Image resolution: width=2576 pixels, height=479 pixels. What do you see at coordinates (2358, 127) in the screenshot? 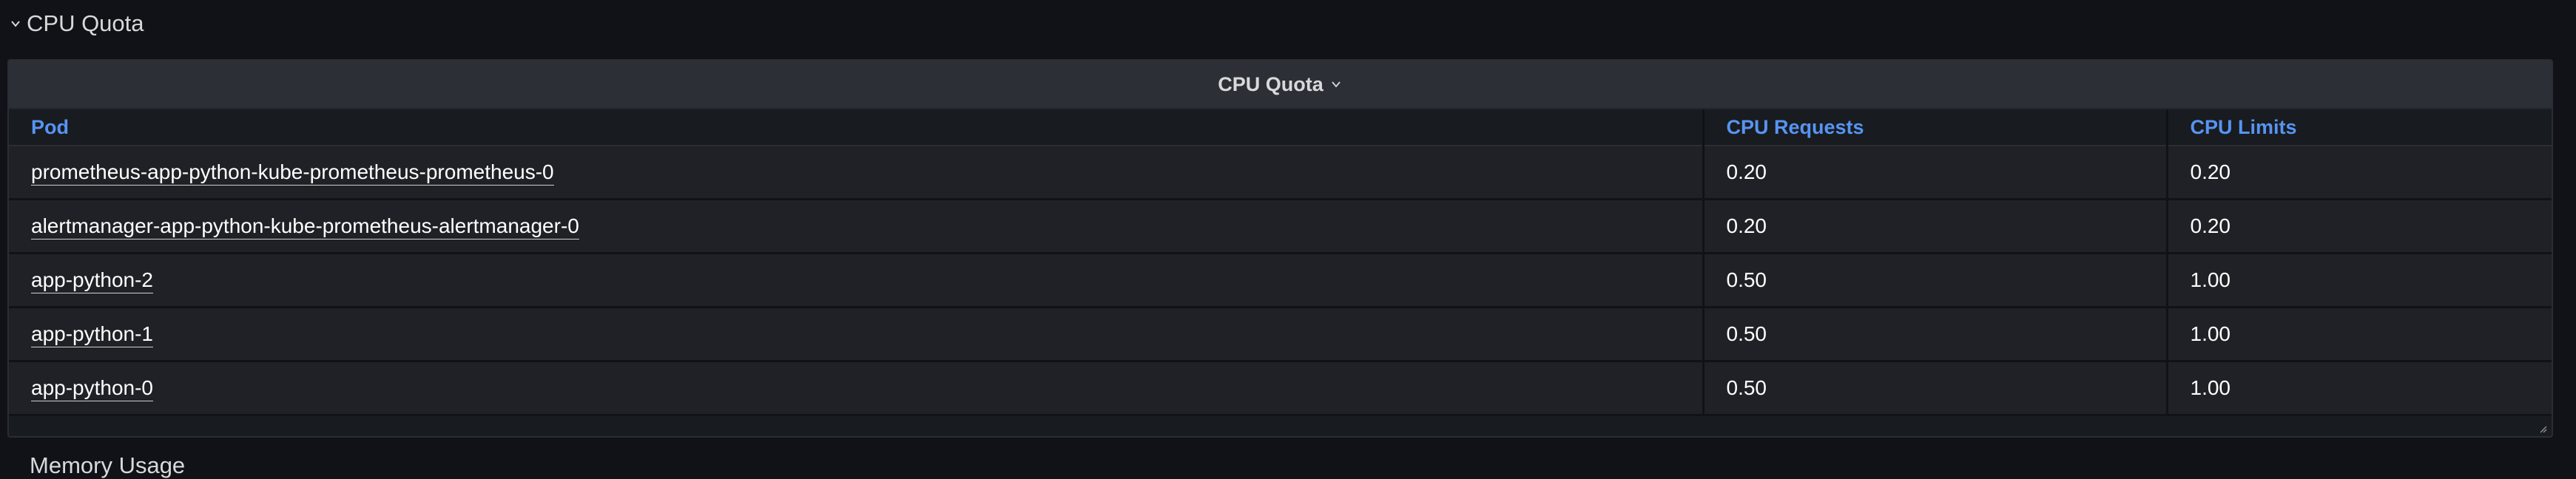
I see `column-header-cpu-limits: CPU Limits` at bounding box center [2358, 127].